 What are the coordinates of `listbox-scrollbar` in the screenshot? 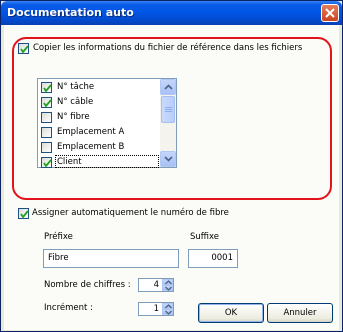 It's located at (168, 123).